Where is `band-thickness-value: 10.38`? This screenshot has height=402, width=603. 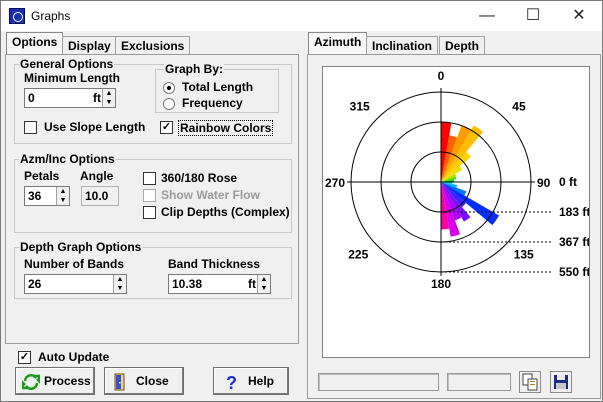
band-thickness-value: 10.38 is located at coordinates (187, 284).